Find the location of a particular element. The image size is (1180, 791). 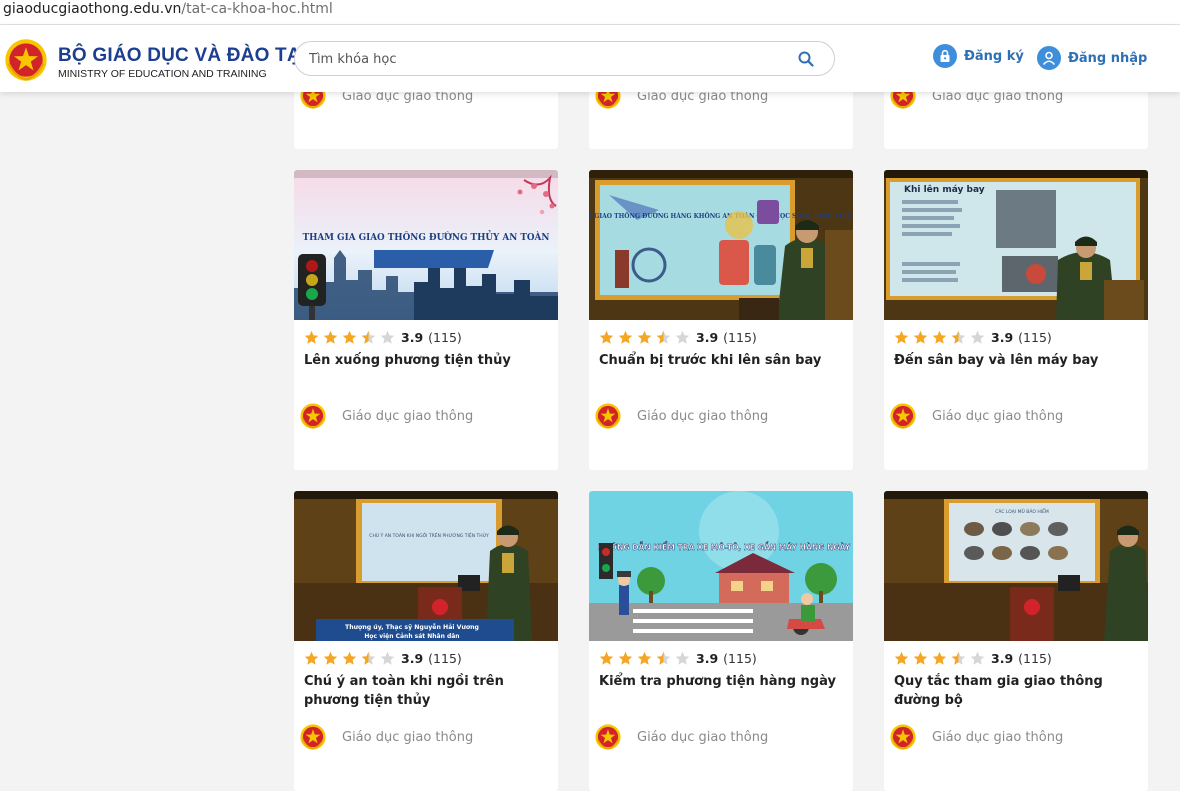

course-thumbnail: THAM GIA GIAO THÔNG ĐƯỜNG THỦY AN TOÀN is located at coordinates (426, 245).